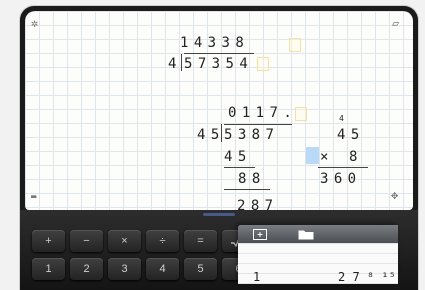 Image resolution: width=425 pixels, height=290 pixels. I want to click on page-preview-text: 2 7 ⁸ ¹⁵, so click(367, 277).